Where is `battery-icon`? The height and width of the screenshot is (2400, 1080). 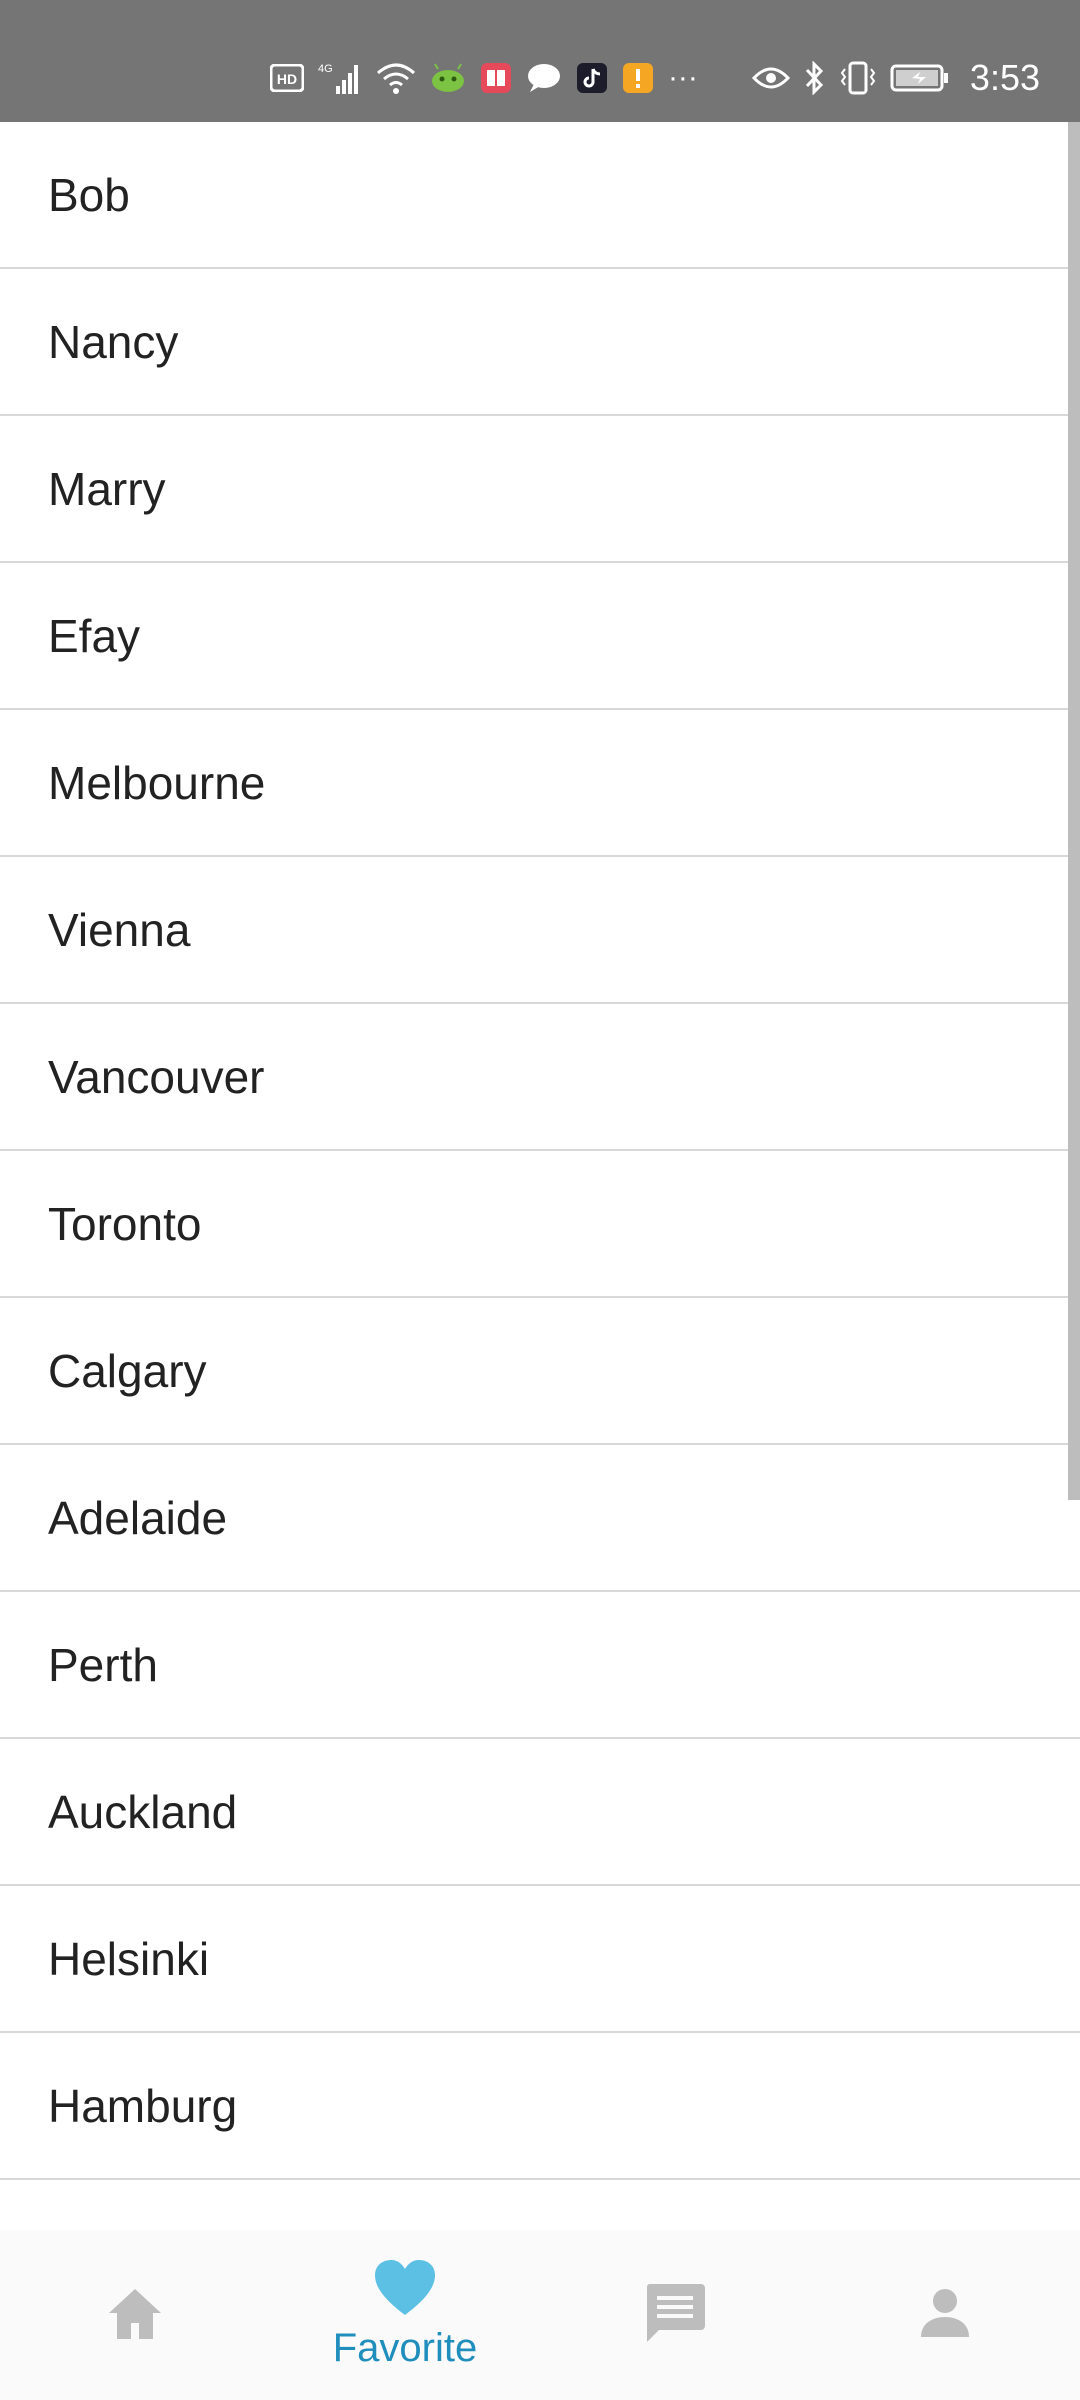
battery-icon is located at coordinates (920, 78).